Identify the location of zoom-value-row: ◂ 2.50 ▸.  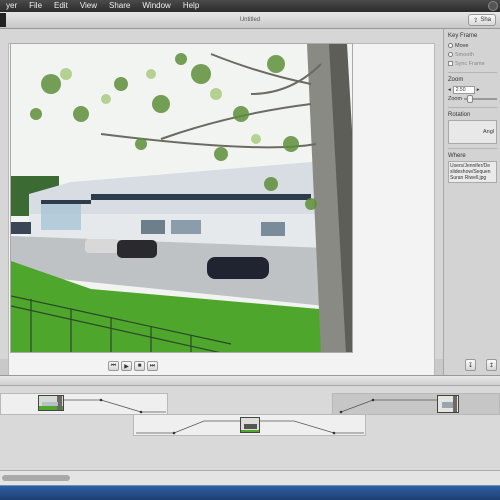
(472, 89).